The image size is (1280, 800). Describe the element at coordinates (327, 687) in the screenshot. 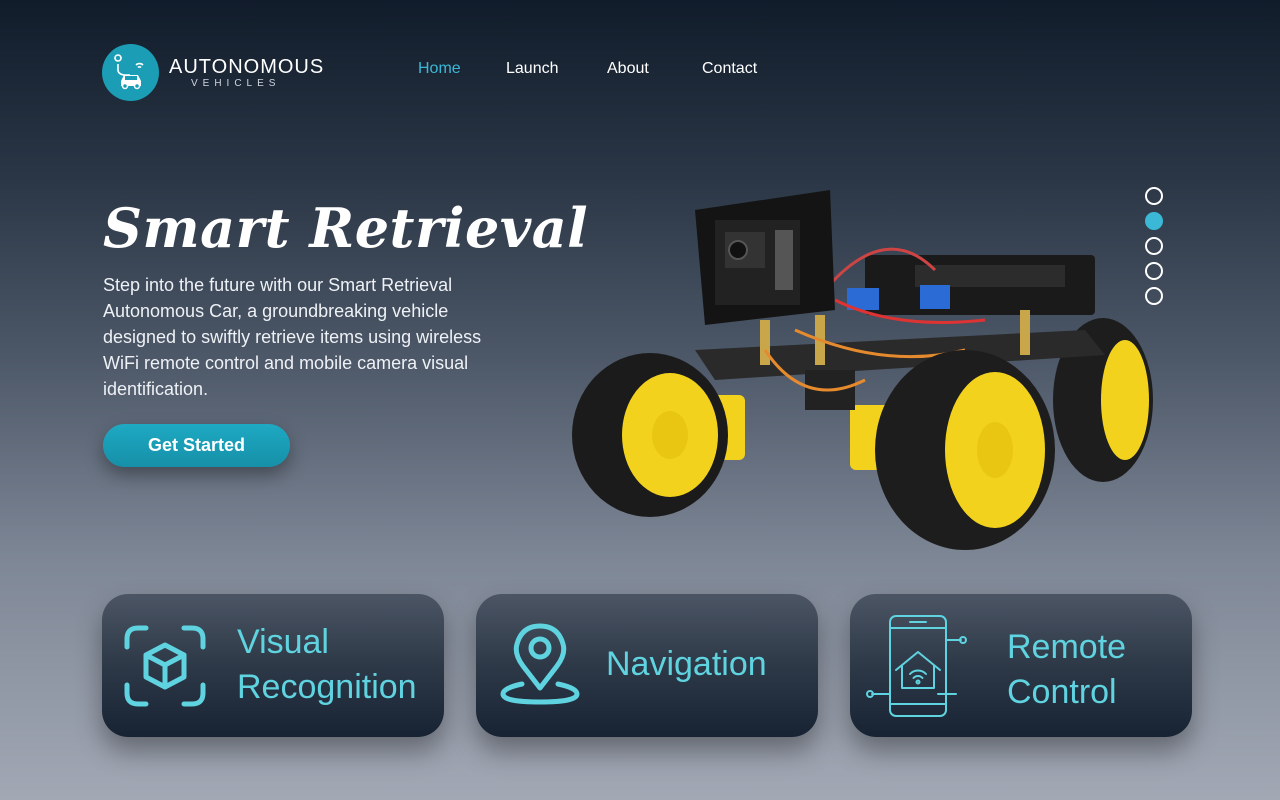

I see `feature-label-line2: Recognition` at that location.